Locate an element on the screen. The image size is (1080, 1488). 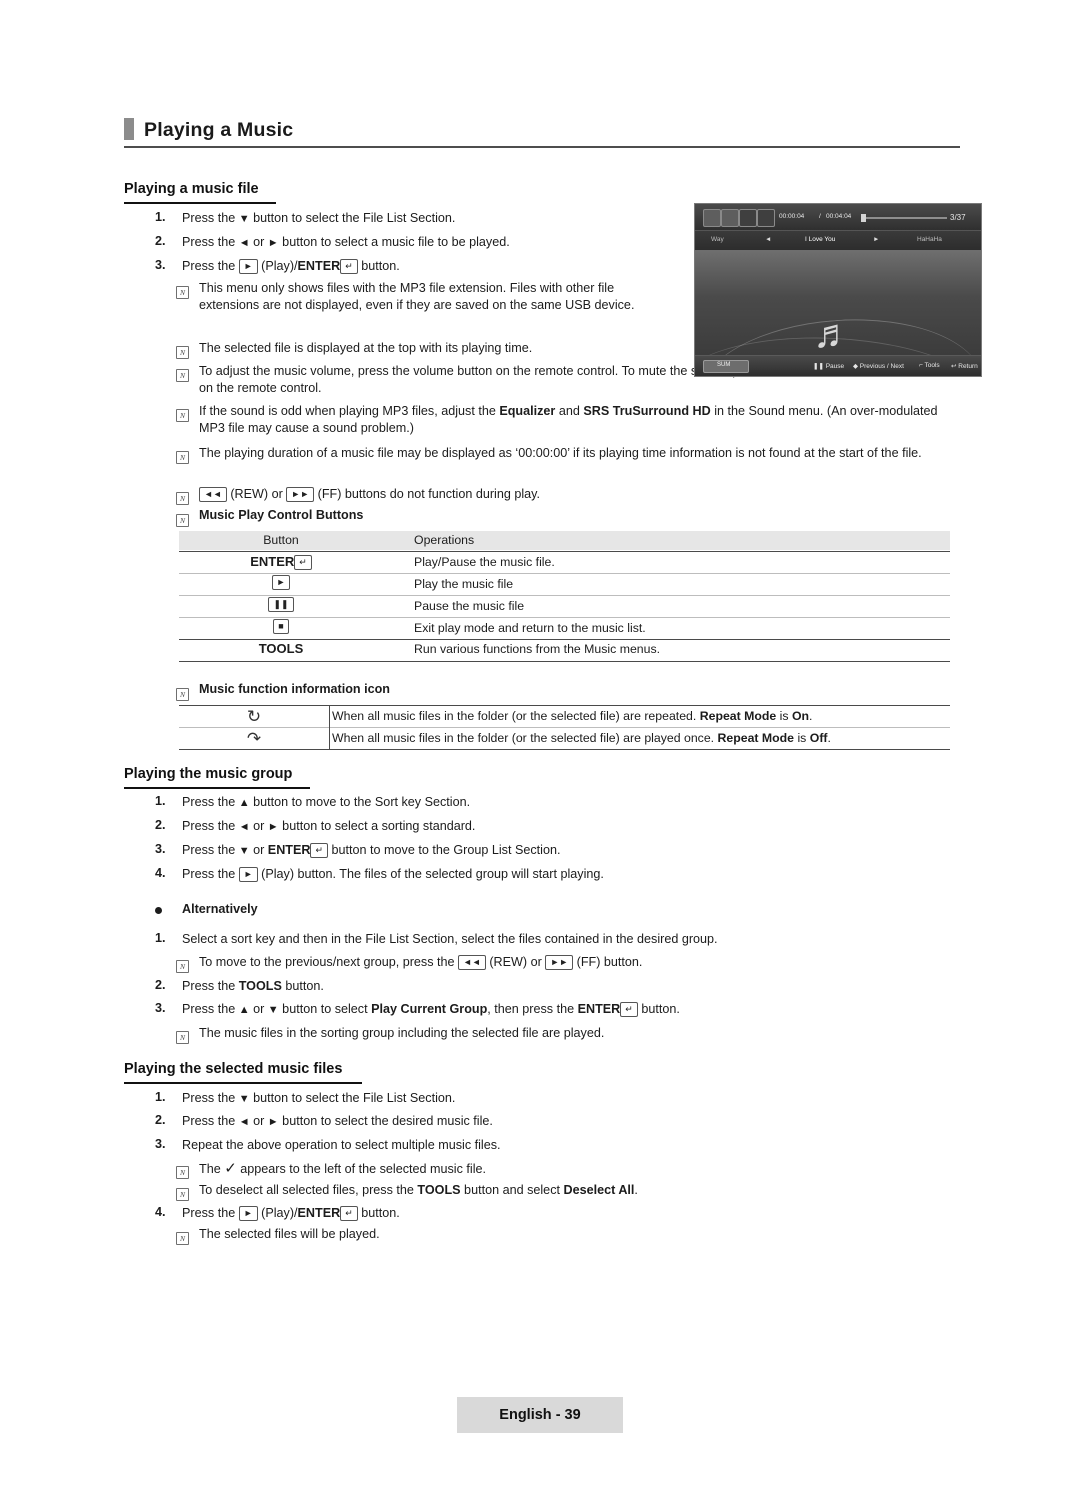
player-current-track-label: I Love You is located at coordinates (820, 239).